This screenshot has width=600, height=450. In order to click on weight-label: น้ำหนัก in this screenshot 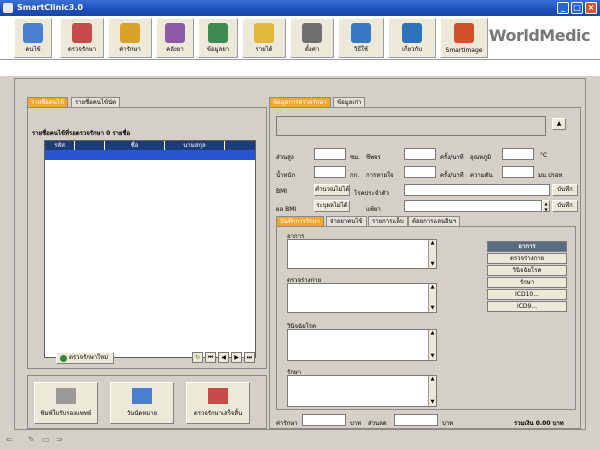, I will do `click(286, 175)`.